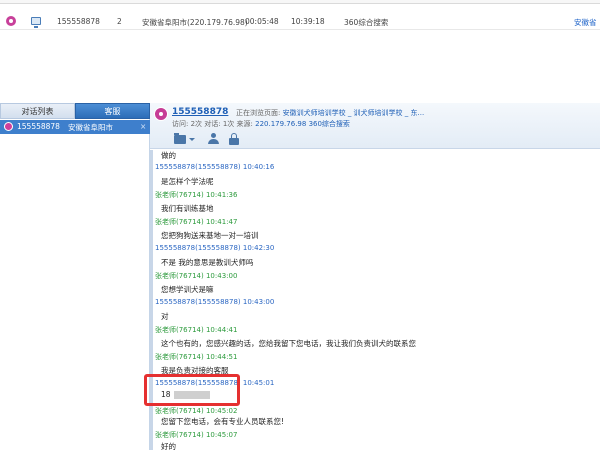  What do you see at coordinates (165, 316) in the screenshot?
I see `message-text: 对` at bounding box center [165, 316].